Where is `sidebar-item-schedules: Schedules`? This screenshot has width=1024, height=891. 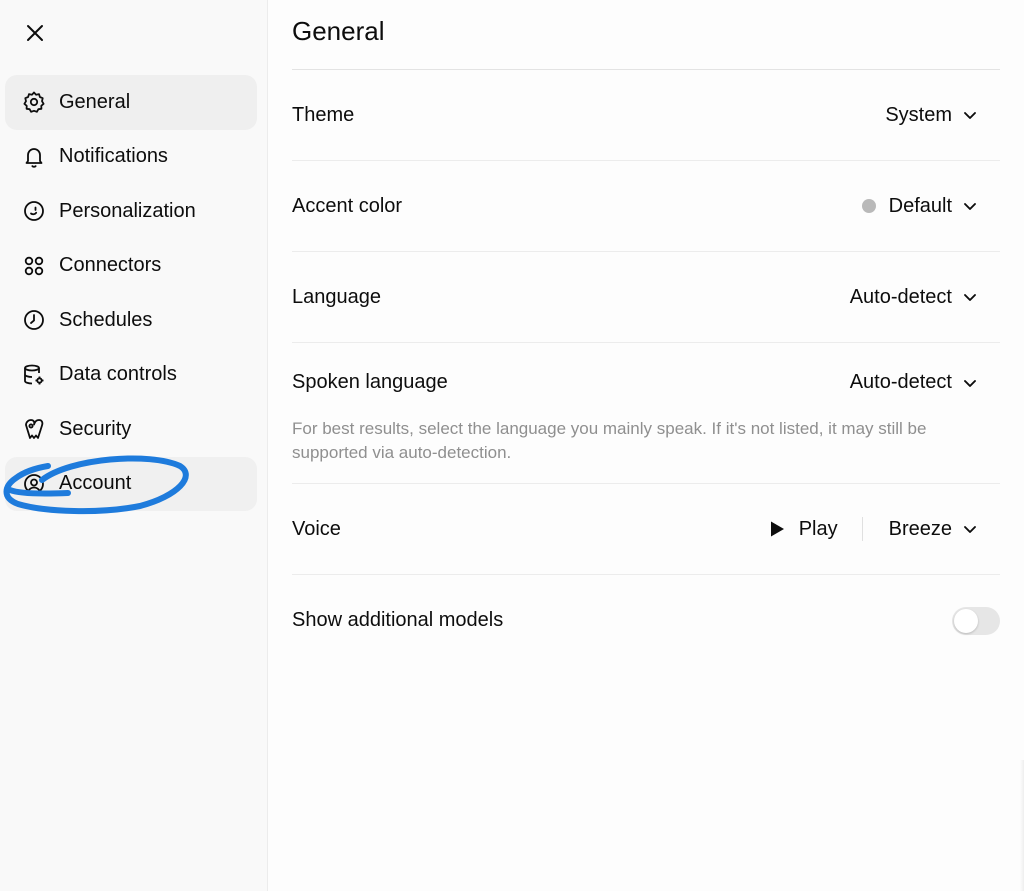 sidebar-item-schedules: Schedules is located at coordinates (131, 320).